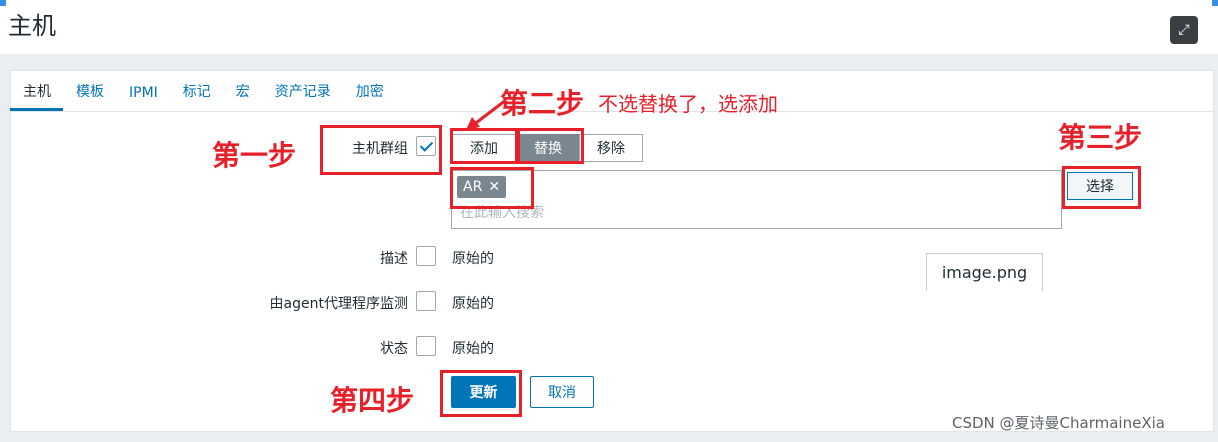 This screenshot has width=1218, height=442. I want to click on status-label: 状态, so click(394, 349).